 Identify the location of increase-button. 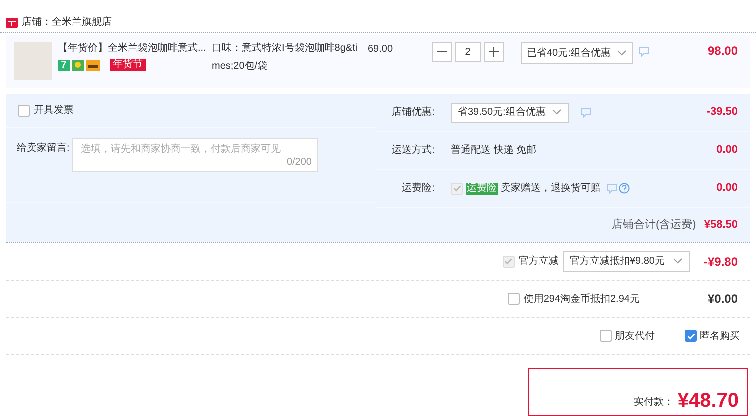
(494, 52).